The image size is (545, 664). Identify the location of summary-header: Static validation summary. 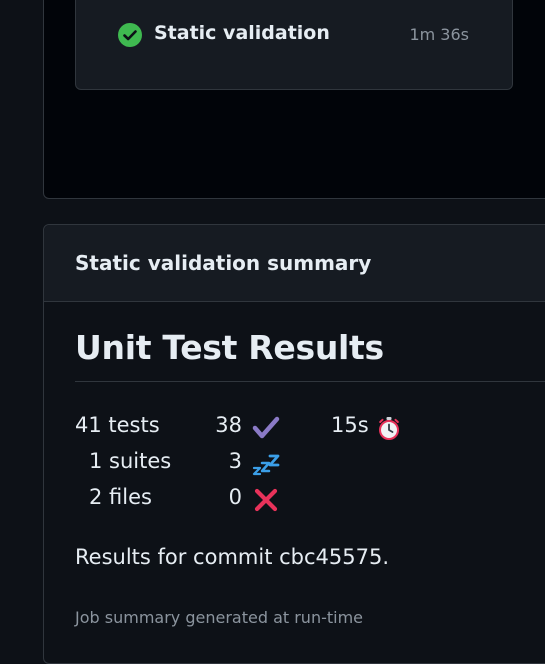
(294, 263).